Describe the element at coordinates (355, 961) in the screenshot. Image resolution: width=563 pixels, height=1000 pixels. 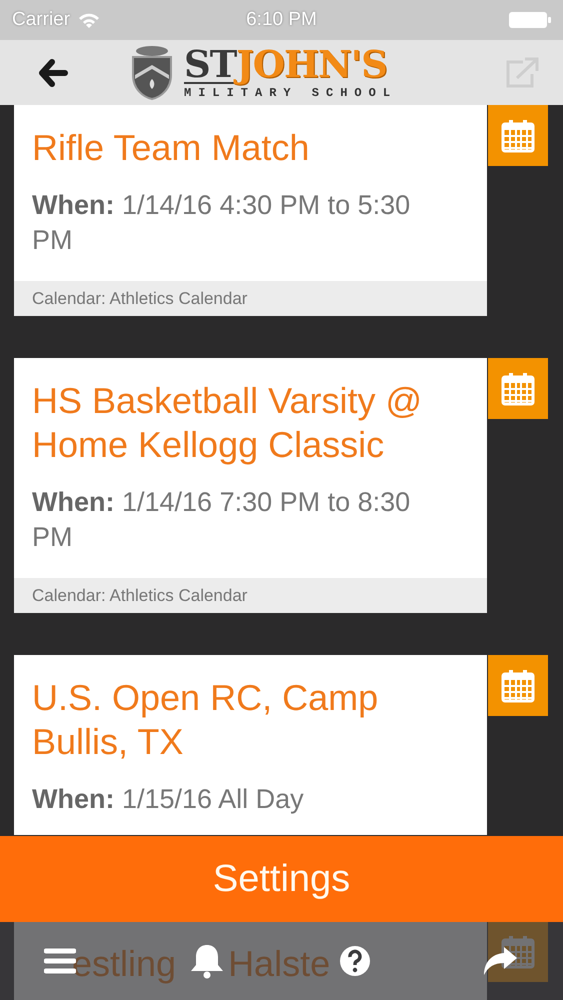
I see `help-icon` at that location.